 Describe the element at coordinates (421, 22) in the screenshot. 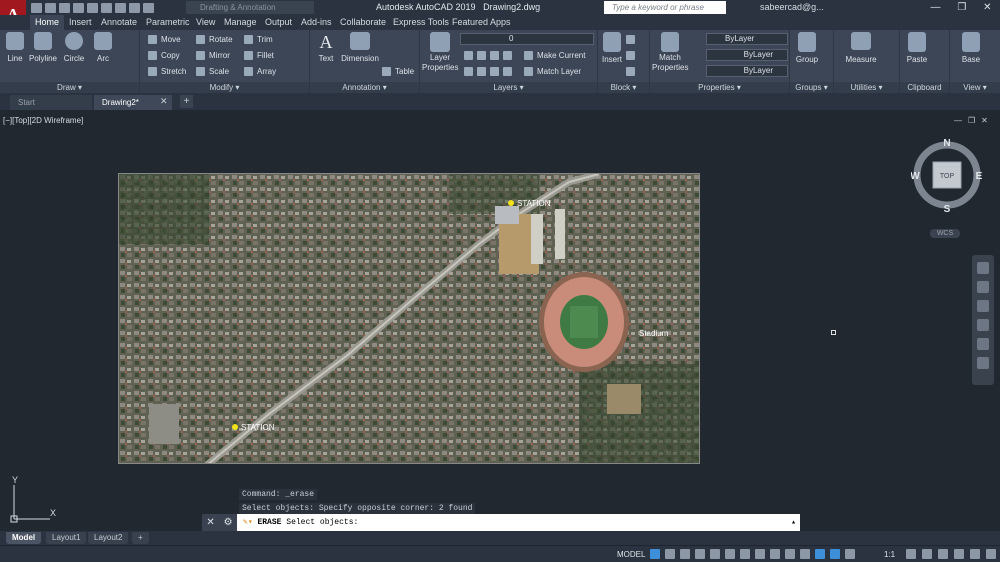

I see `tab-express-tools: Express Tools` at that location.